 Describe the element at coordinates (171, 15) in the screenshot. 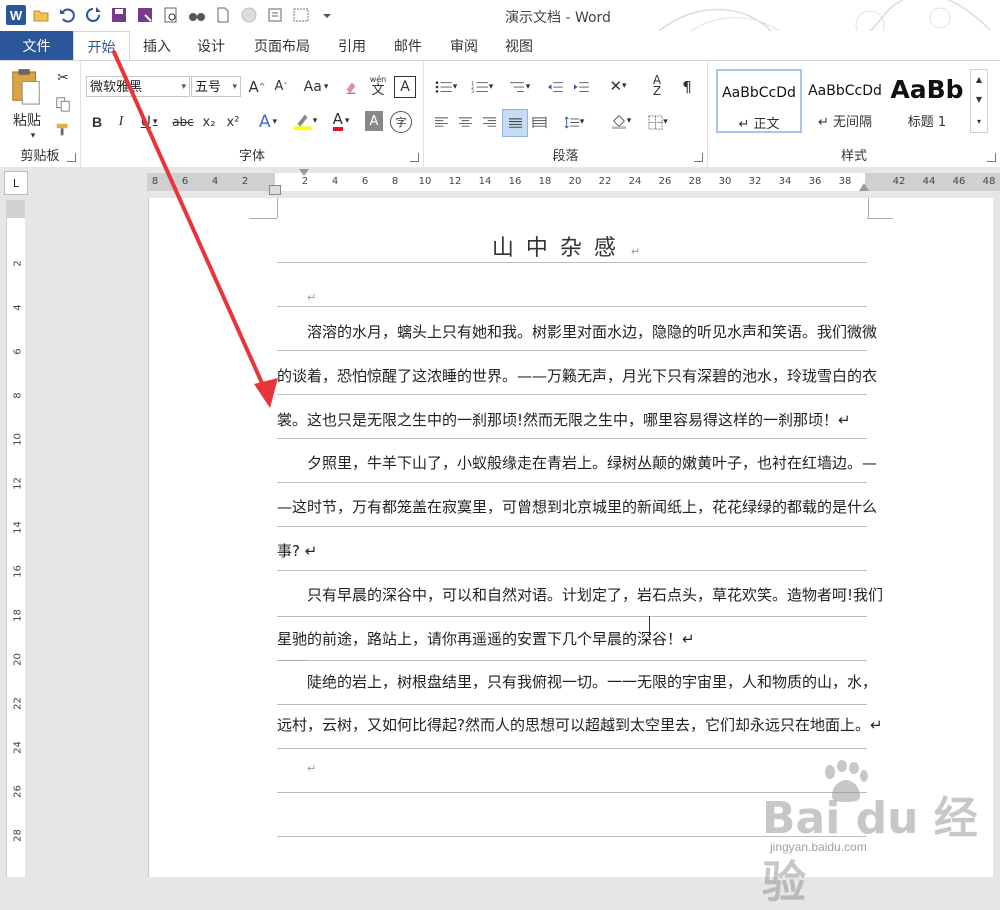

I see `print-preview-icon` at that location.